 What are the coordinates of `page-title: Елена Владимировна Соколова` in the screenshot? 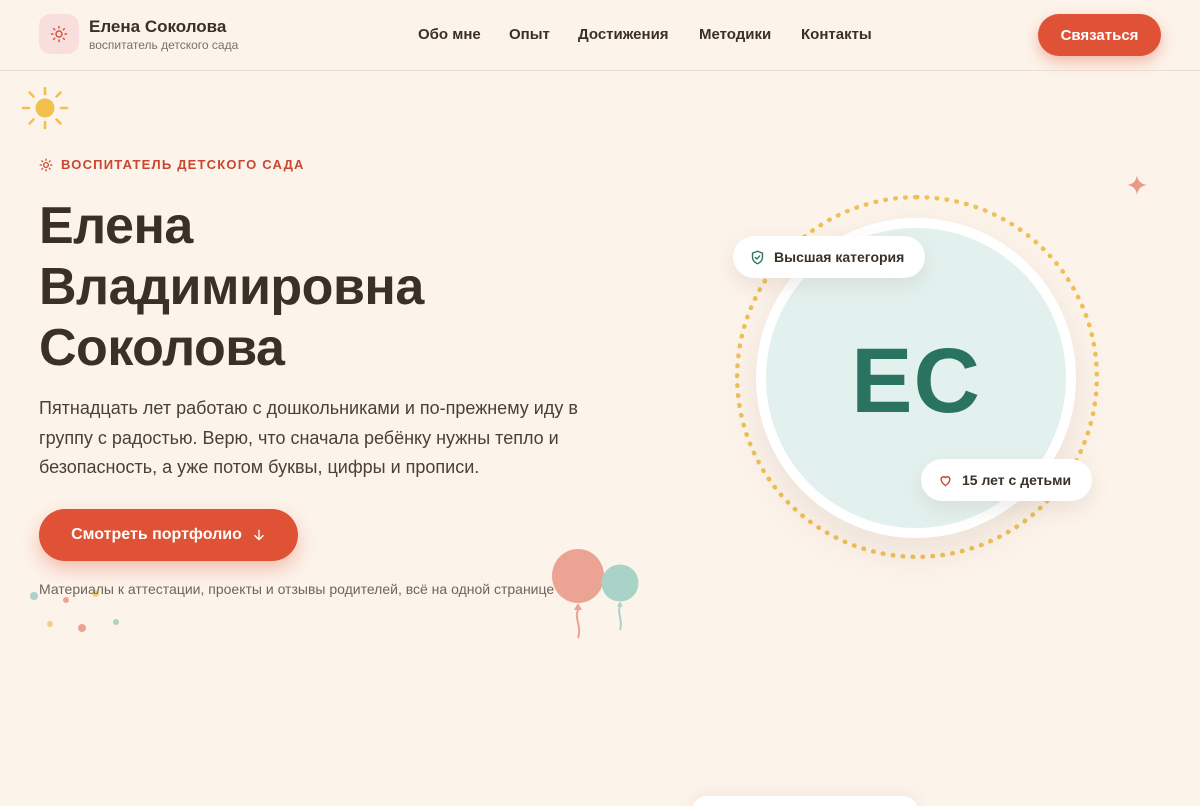 It's located at (349, 287).